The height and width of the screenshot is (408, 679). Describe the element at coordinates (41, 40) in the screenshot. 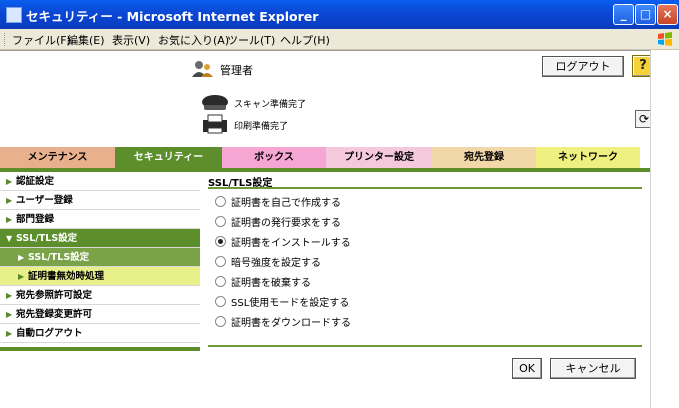

I see `menu-file: ファイル(F)` at that location.